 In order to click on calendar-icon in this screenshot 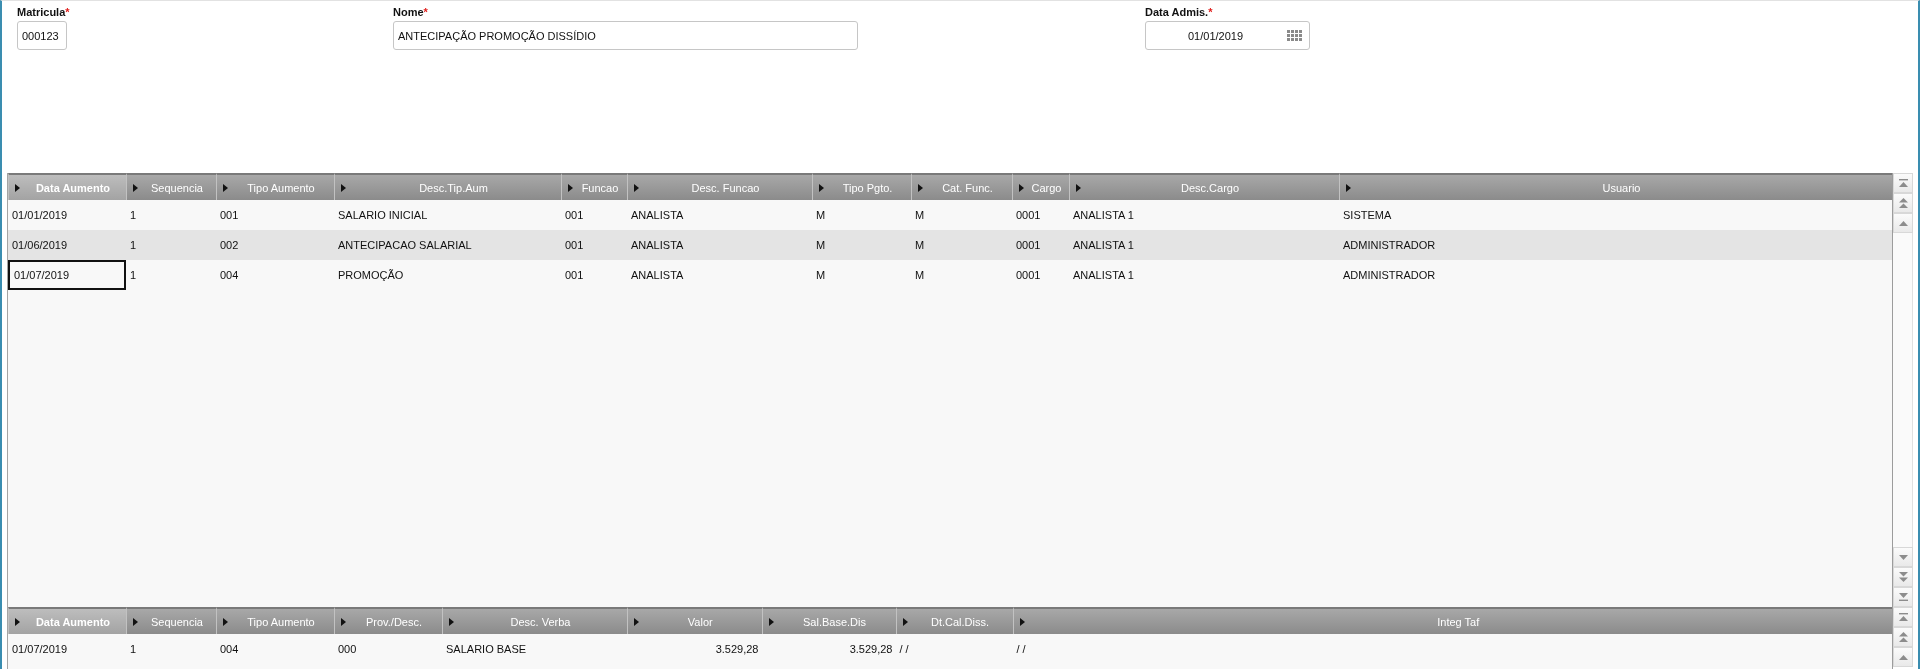, I will do `click(1294, 35)`.